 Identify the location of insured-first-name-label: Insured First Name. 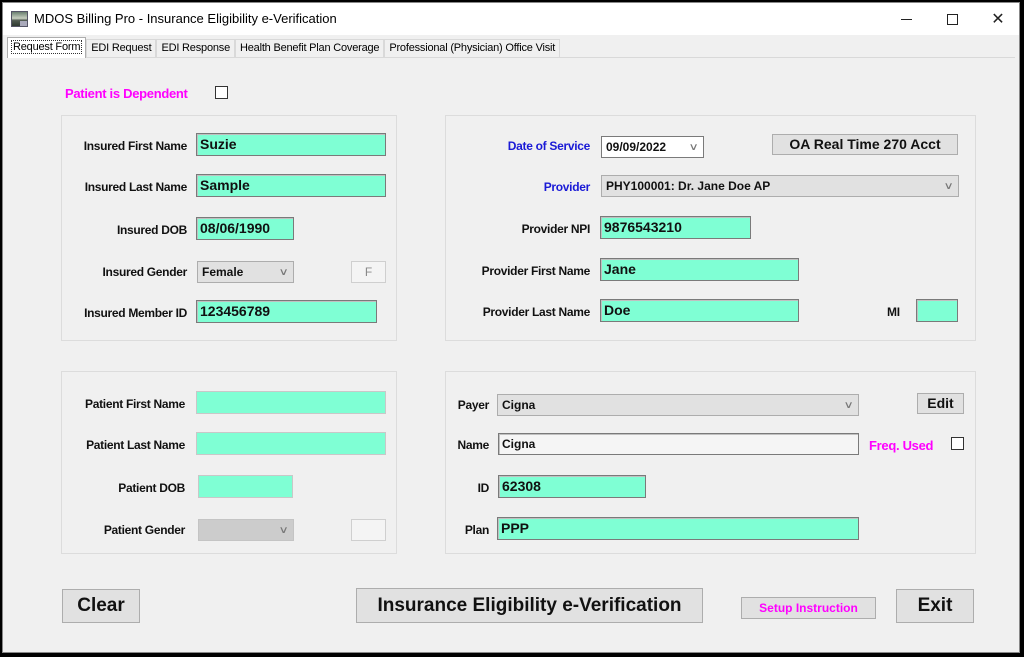
(135, 146).